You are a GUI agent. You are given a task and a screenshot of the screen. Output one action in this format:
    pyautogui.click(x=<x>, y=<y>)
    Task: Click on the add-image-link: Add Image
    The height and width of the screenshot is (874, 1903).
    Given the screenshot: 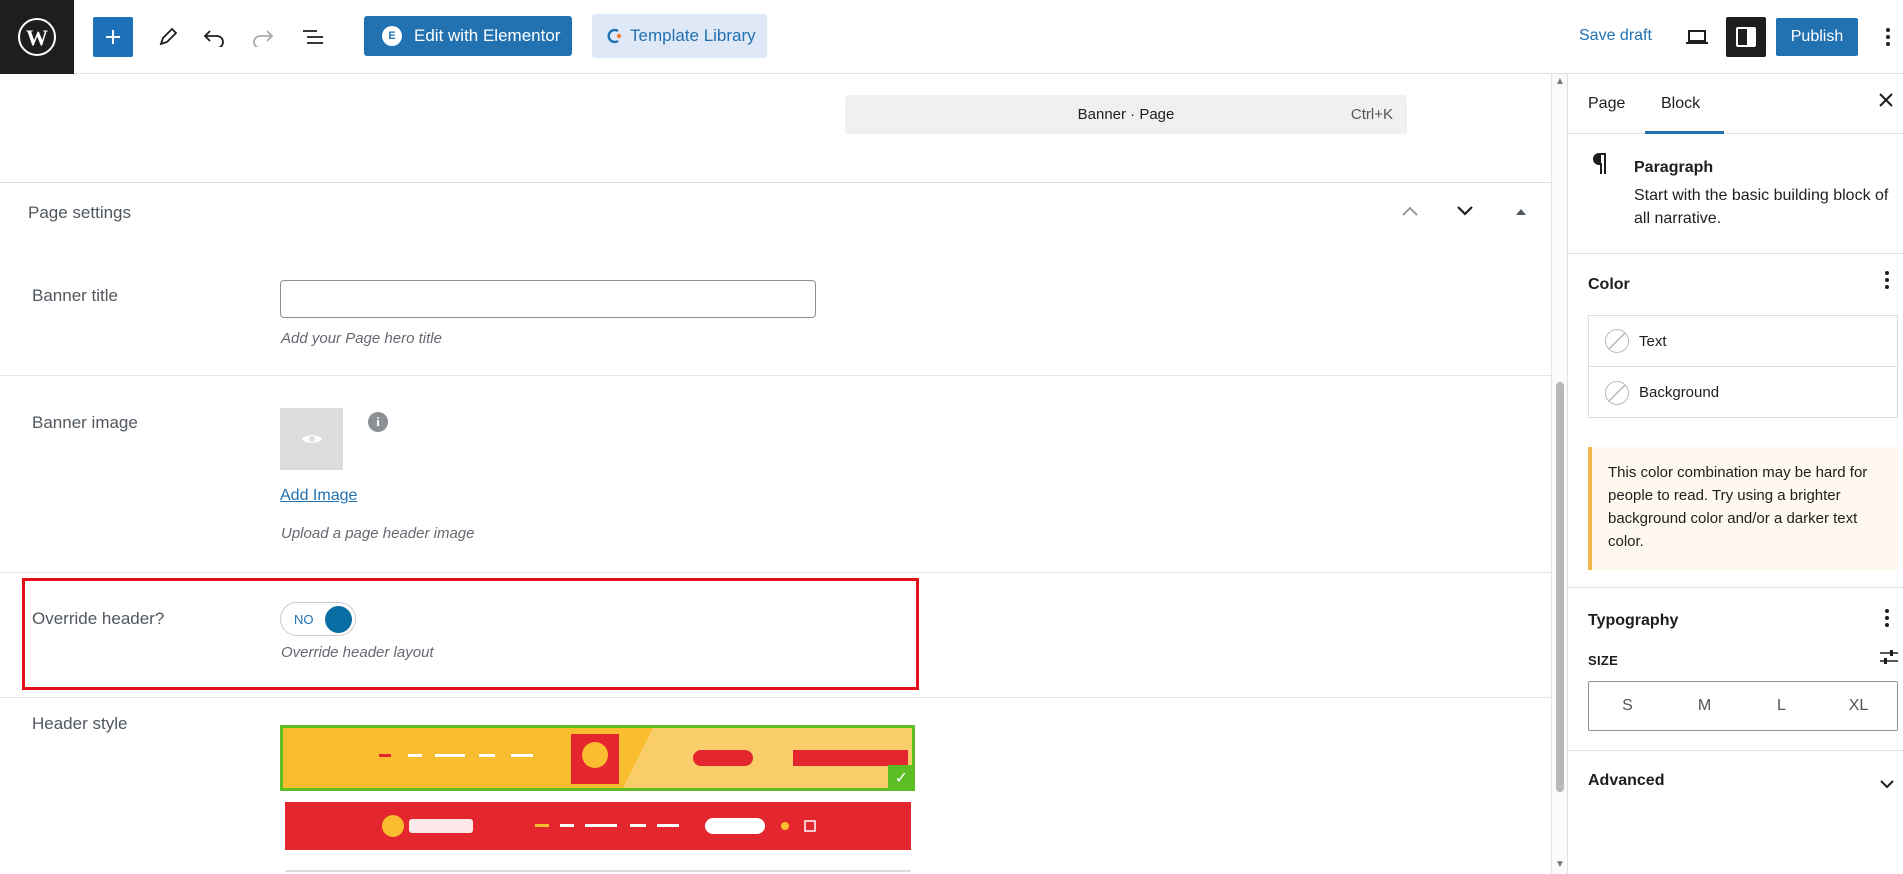 What is the action you would take?
    pyautogui.click(x=318, y=496)
    